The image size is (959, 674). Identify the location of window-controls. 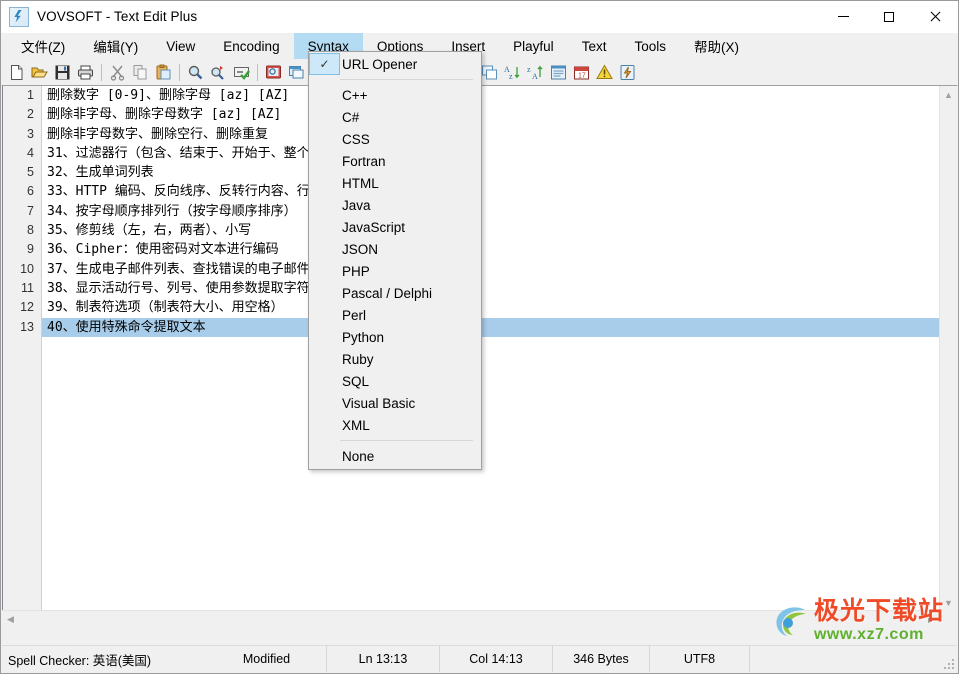
(889, 16).